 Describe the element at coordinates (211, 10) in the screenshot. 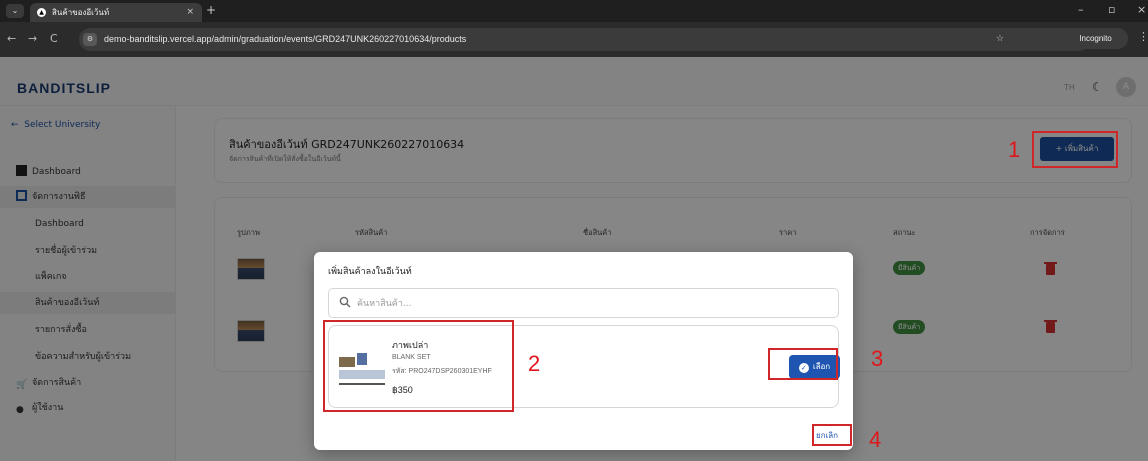

I see `new-tab-icon: +` at that location.